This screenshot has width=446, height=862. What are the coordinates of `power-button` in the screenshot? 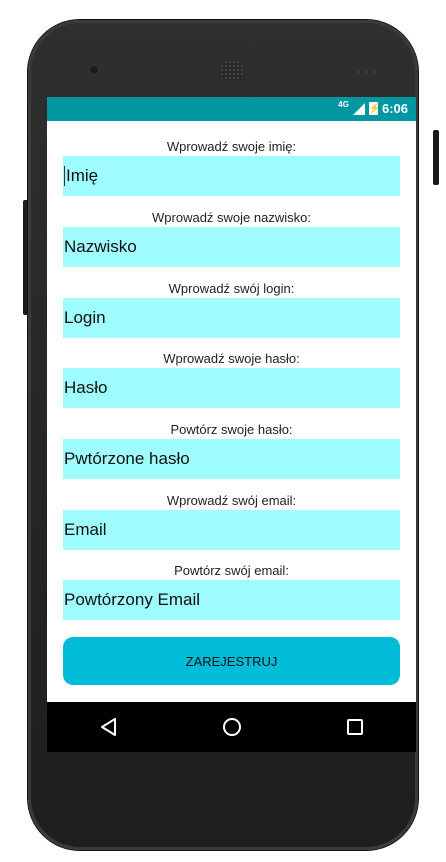 It's located at (436, 157).